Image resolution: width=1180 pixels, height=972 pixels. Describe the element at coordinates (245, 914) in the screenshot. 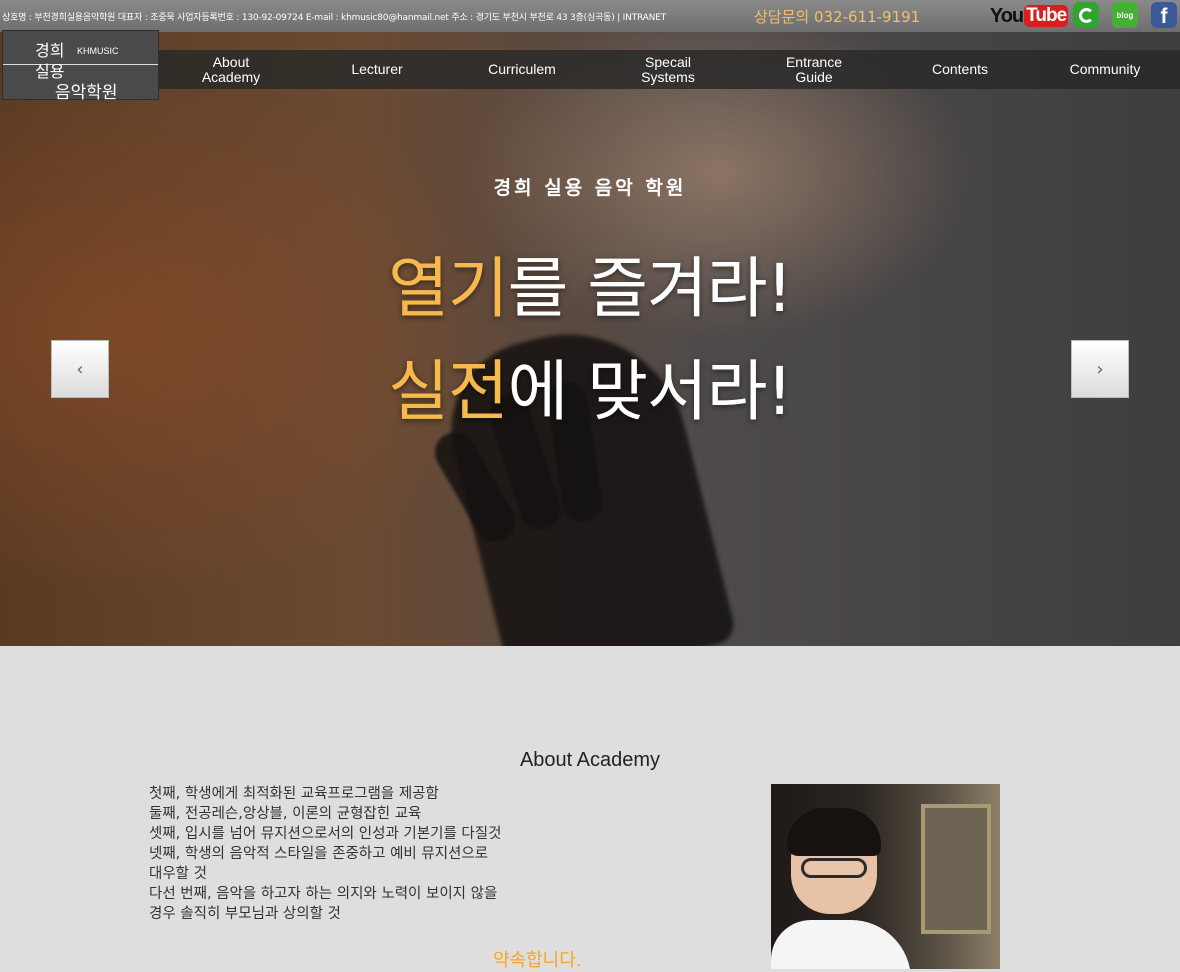

I see `list-item: 경우 솔직히 부모님과 상의할 것` at that location.